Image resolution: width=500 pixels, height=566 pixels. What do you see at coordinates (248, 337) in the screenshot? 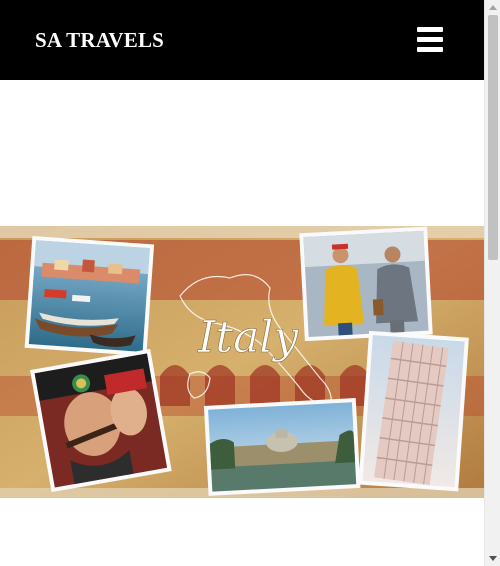
I see `italy-script-title: Italy` at bounding box center [248, 337].